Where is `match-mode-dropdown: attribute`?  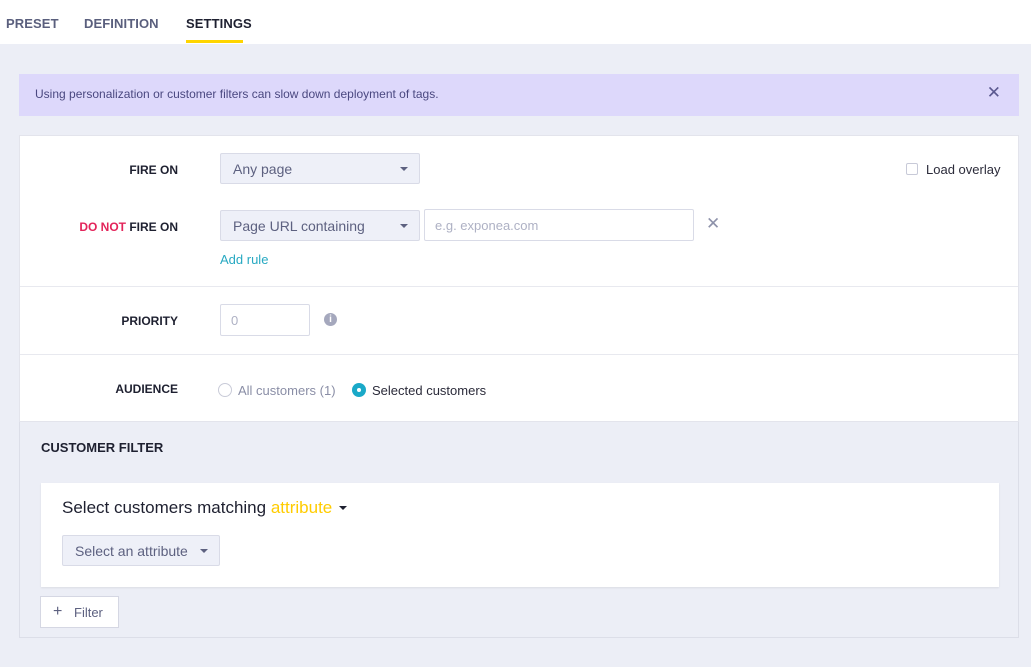
match-mode-dropdown: attribute is located at coordinates (301, 507).